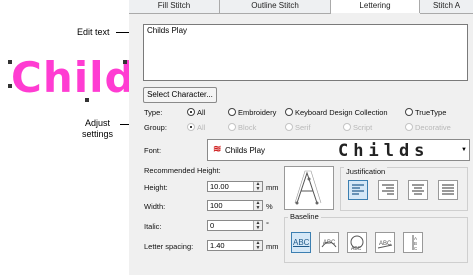 The width and height of the screenshot is (473, 275). I want to click on recommended-height-label: Recommended Height:, so click(182, 170).